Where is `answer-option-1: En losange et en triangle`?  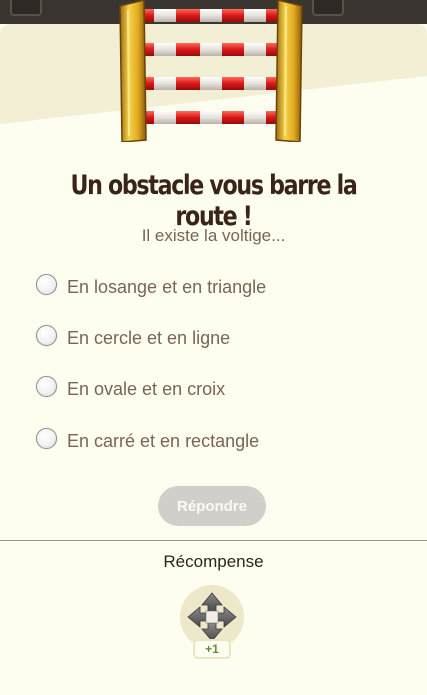
answer-option-1: En losange et en triangle is located at coordinates (151, 286).